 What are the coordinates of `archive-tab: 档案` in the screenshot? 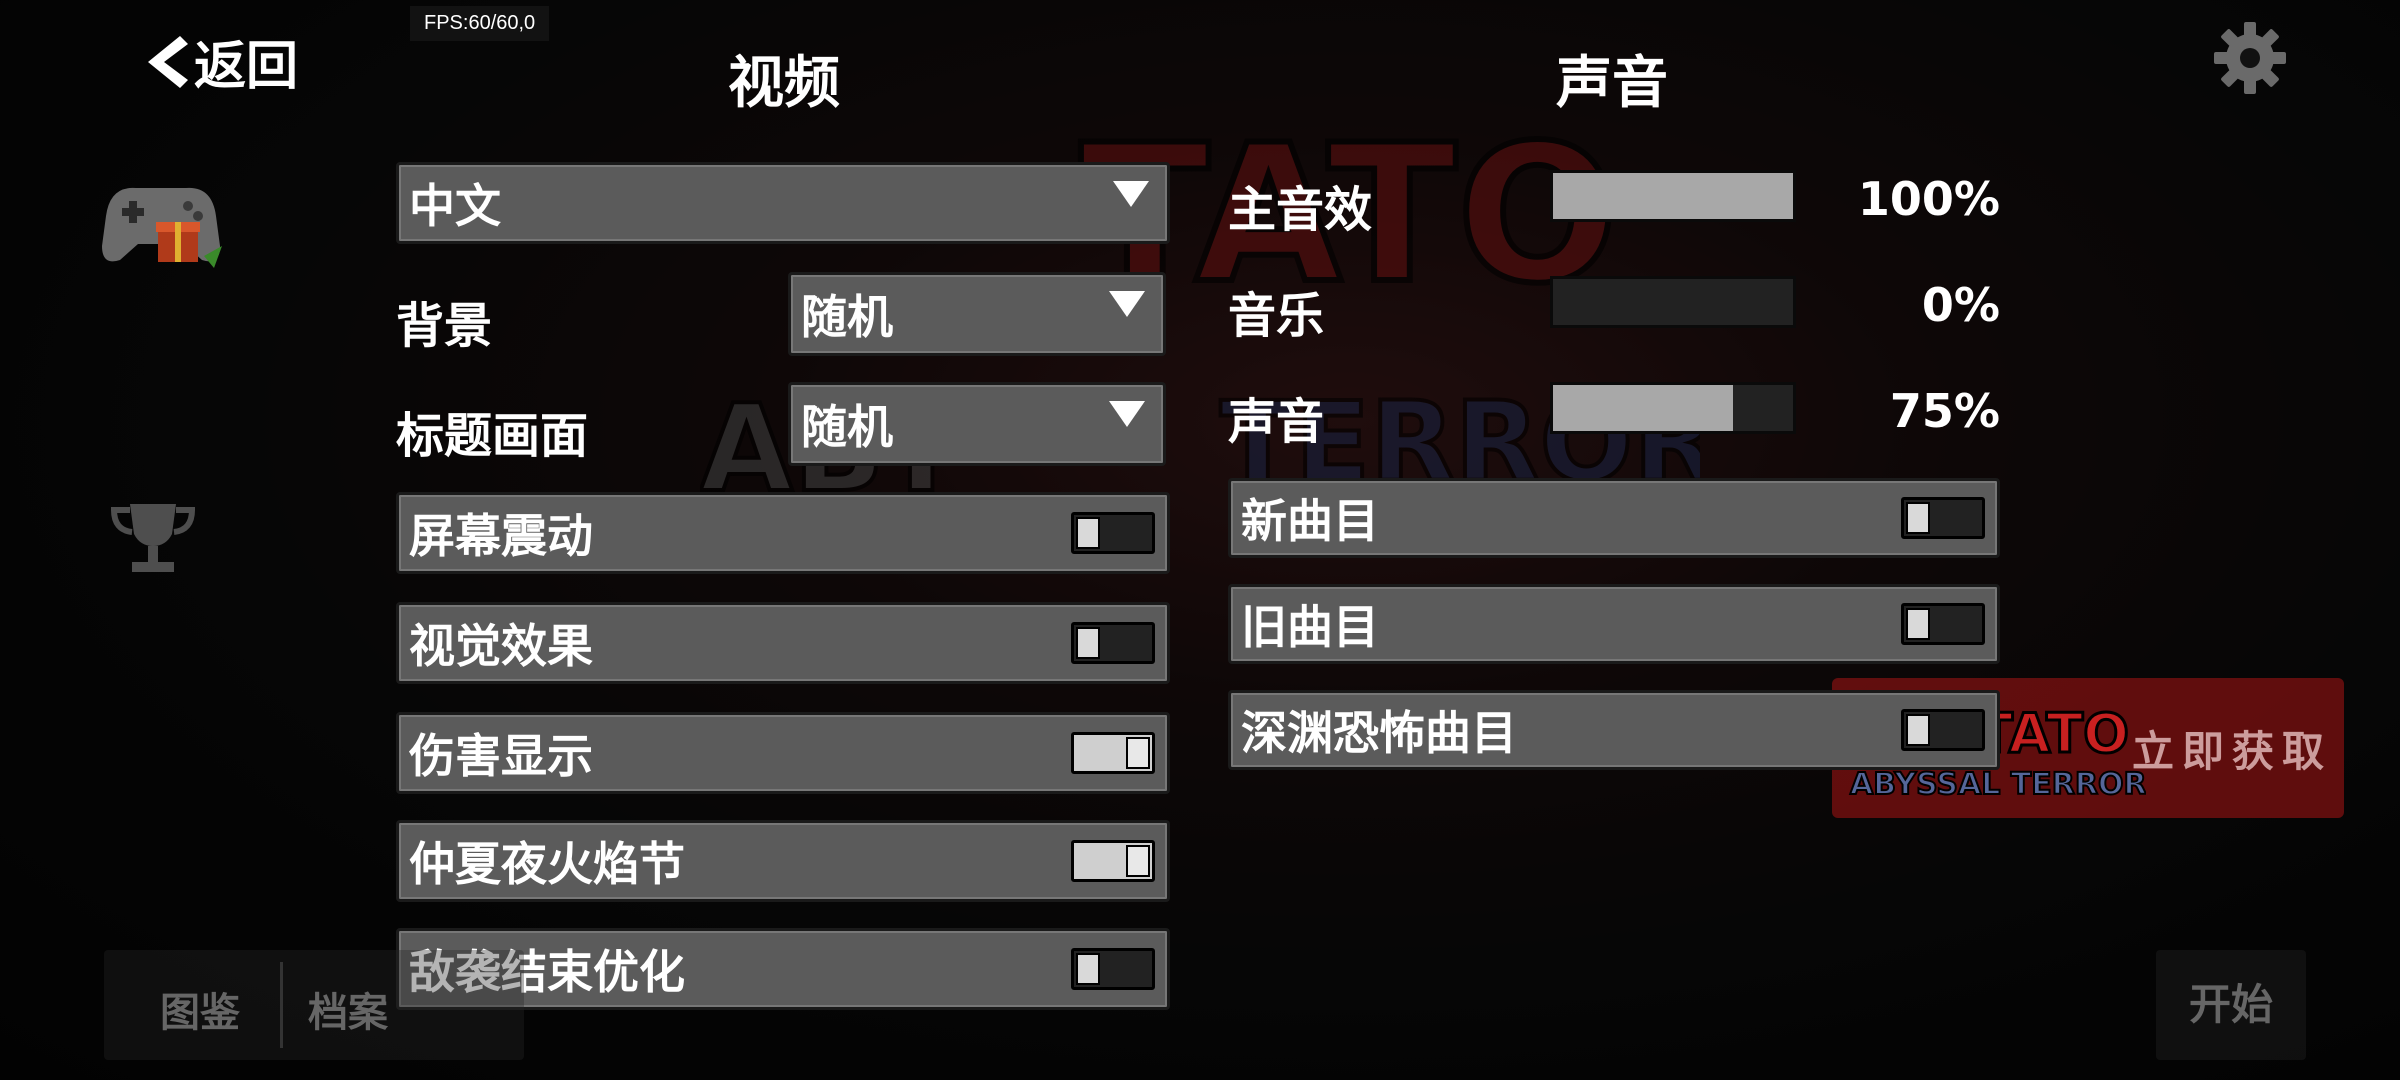 It's located at (348, 1009).